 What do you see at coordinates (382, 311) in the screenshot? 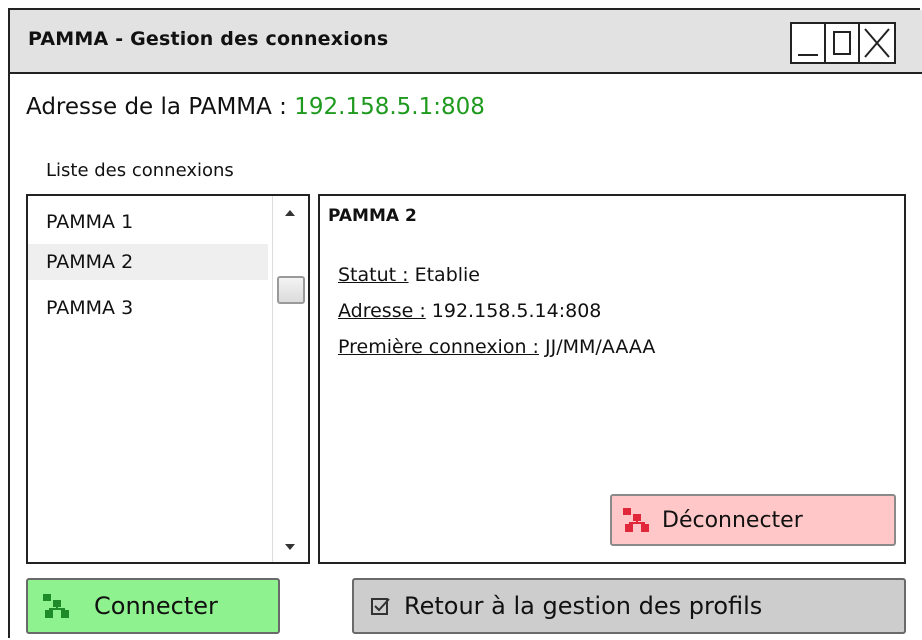
I see `address-label: Adresse :` at bounding box center [382, 311].